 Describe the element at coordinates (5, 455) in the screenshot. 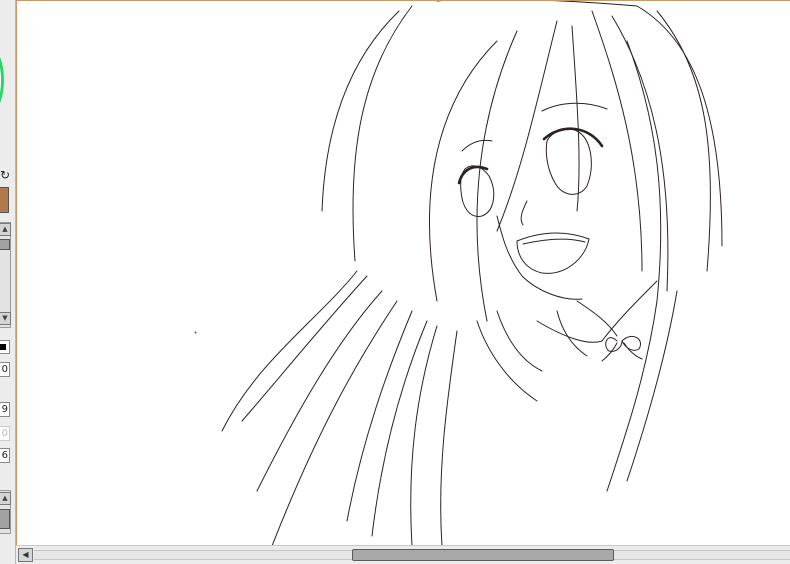

I see `value-field-4: 6` at that location.